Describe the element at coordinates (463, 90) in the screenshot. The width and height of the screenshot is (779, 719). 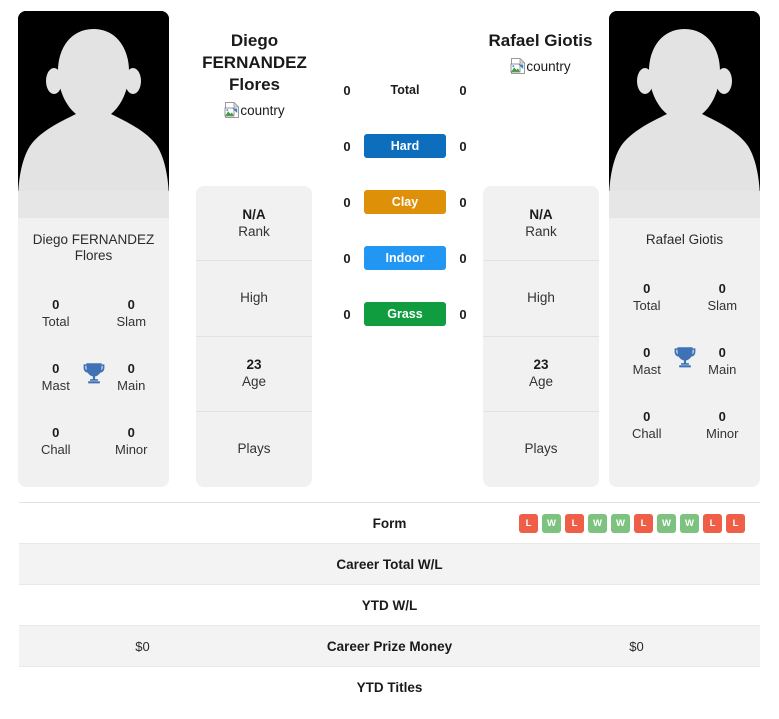
I see `surface-total-right-value: 0` at that location.